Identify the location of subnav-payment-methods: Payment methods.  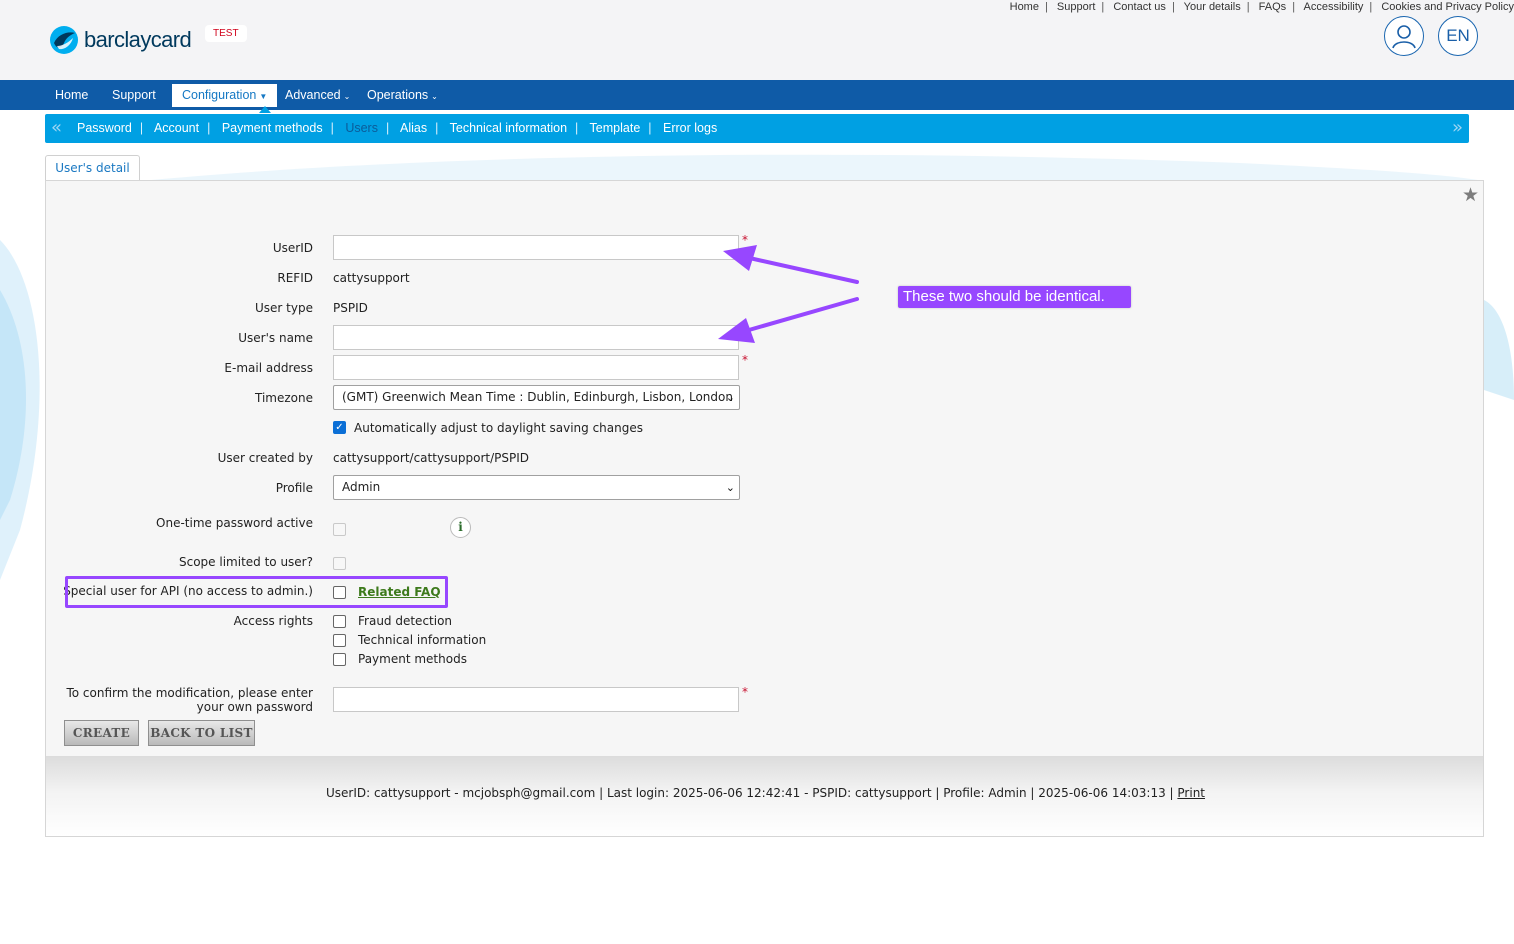
(272, 128).